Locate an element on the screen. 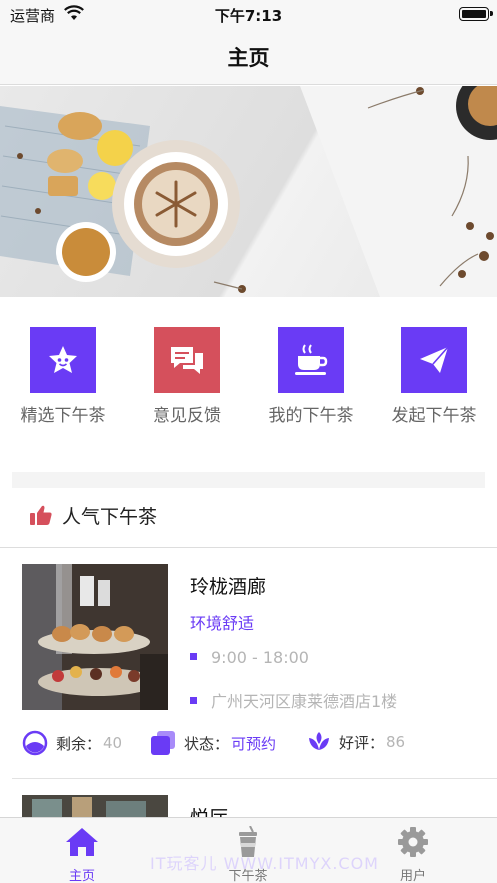 This screenshot has height=883, width=497. menu-label-my-tea: 我的下午茶 is located at coordinates (311, 416).